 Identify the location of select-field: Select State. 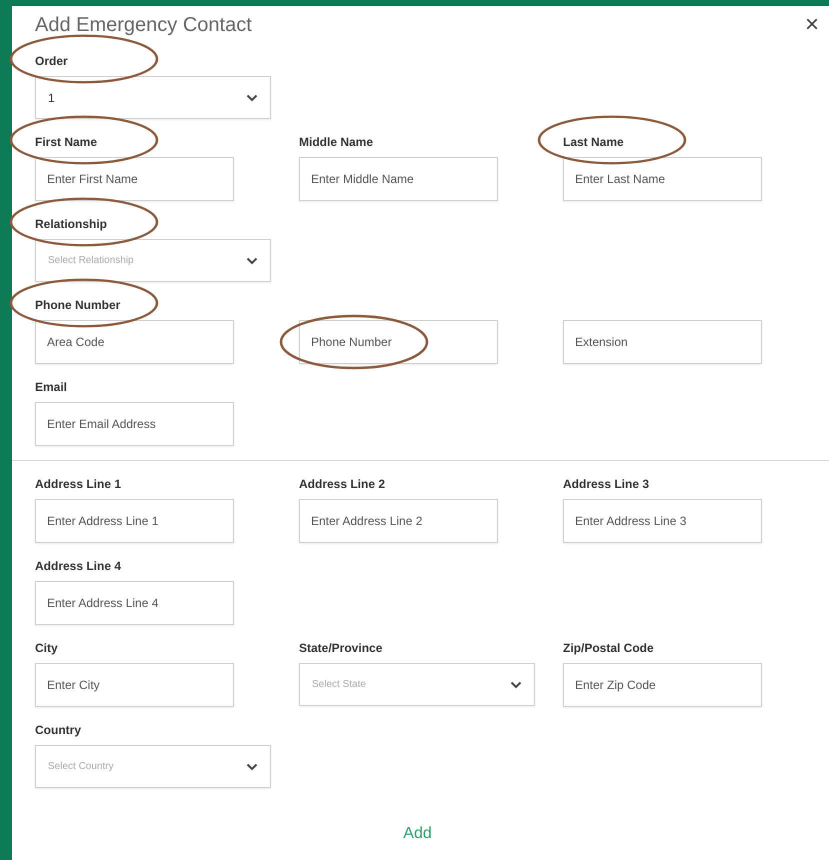
(417, 684).